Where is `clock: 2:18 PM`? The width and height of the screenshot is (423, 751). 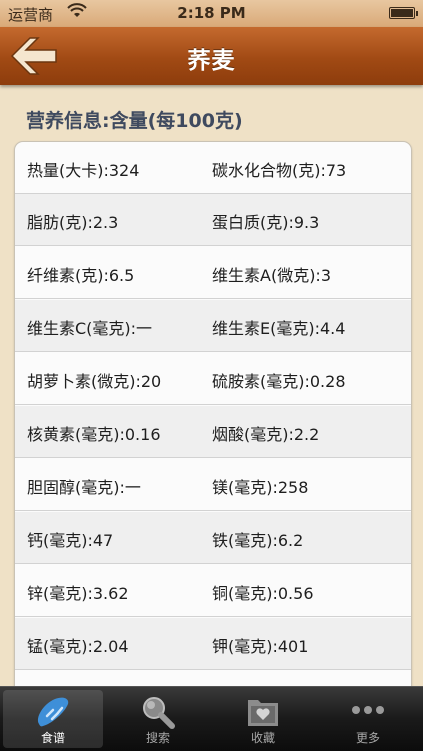
clock: 2:18 PM is located at coordinates (211, 13).